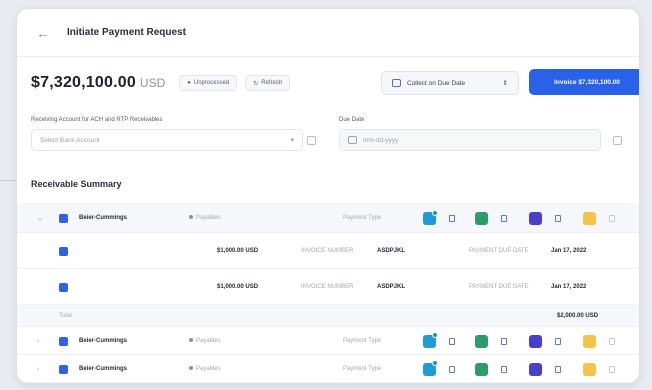  Describe the element at coordinates (436, 83) in the screenshot. I see `collect-label: Collect on Due Date` at that location.